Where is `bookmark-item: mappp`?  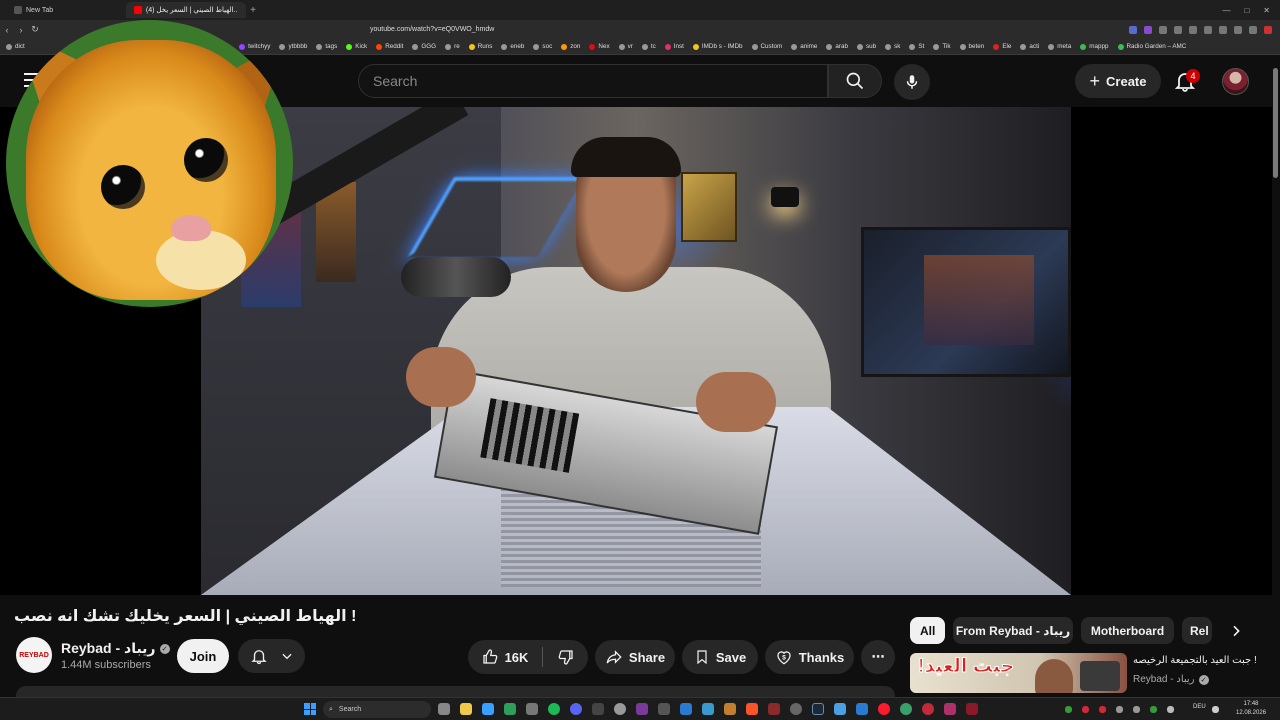 bookmark-item: mappp is located at coordinates (1094, 46).